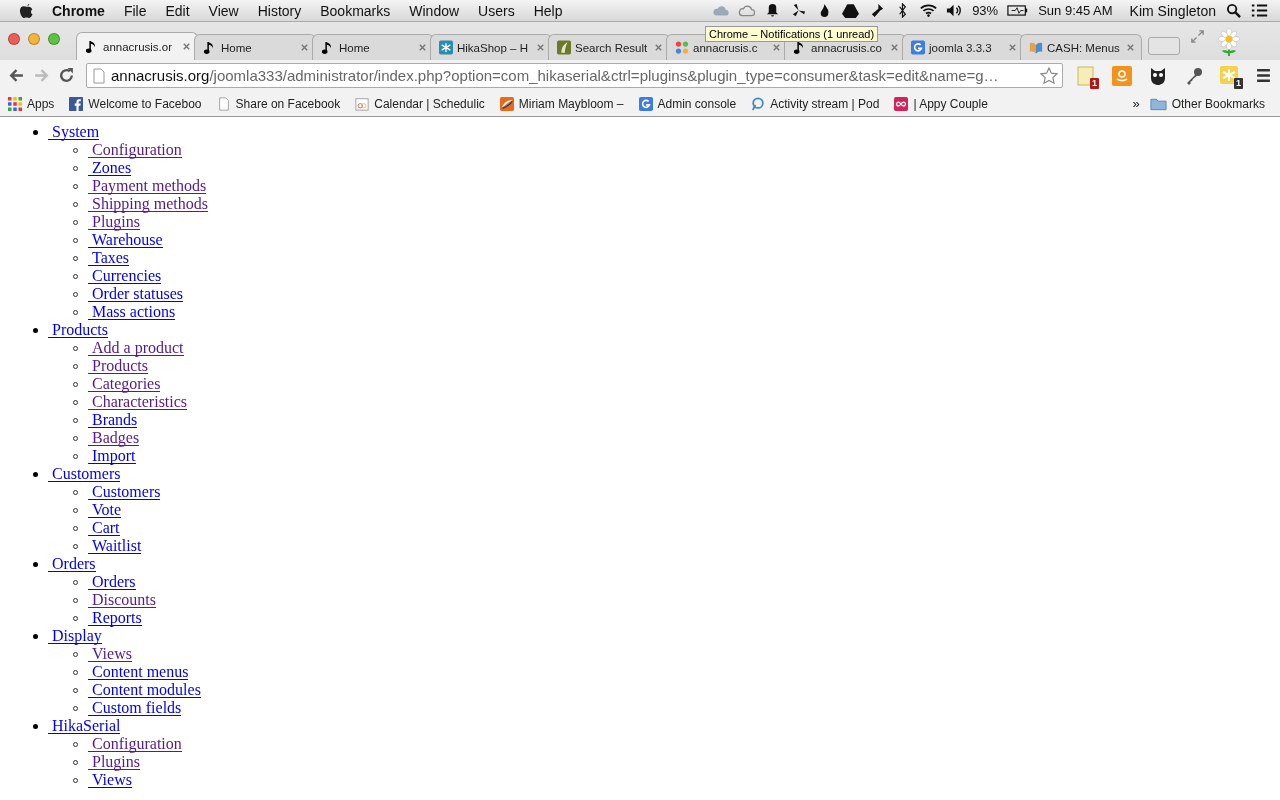 Image resolution: width=1280 pixels, height=800 pixels. Describe the element at coordinates (74, 132) in the screenshot. I see `menu-link: System` at that location.